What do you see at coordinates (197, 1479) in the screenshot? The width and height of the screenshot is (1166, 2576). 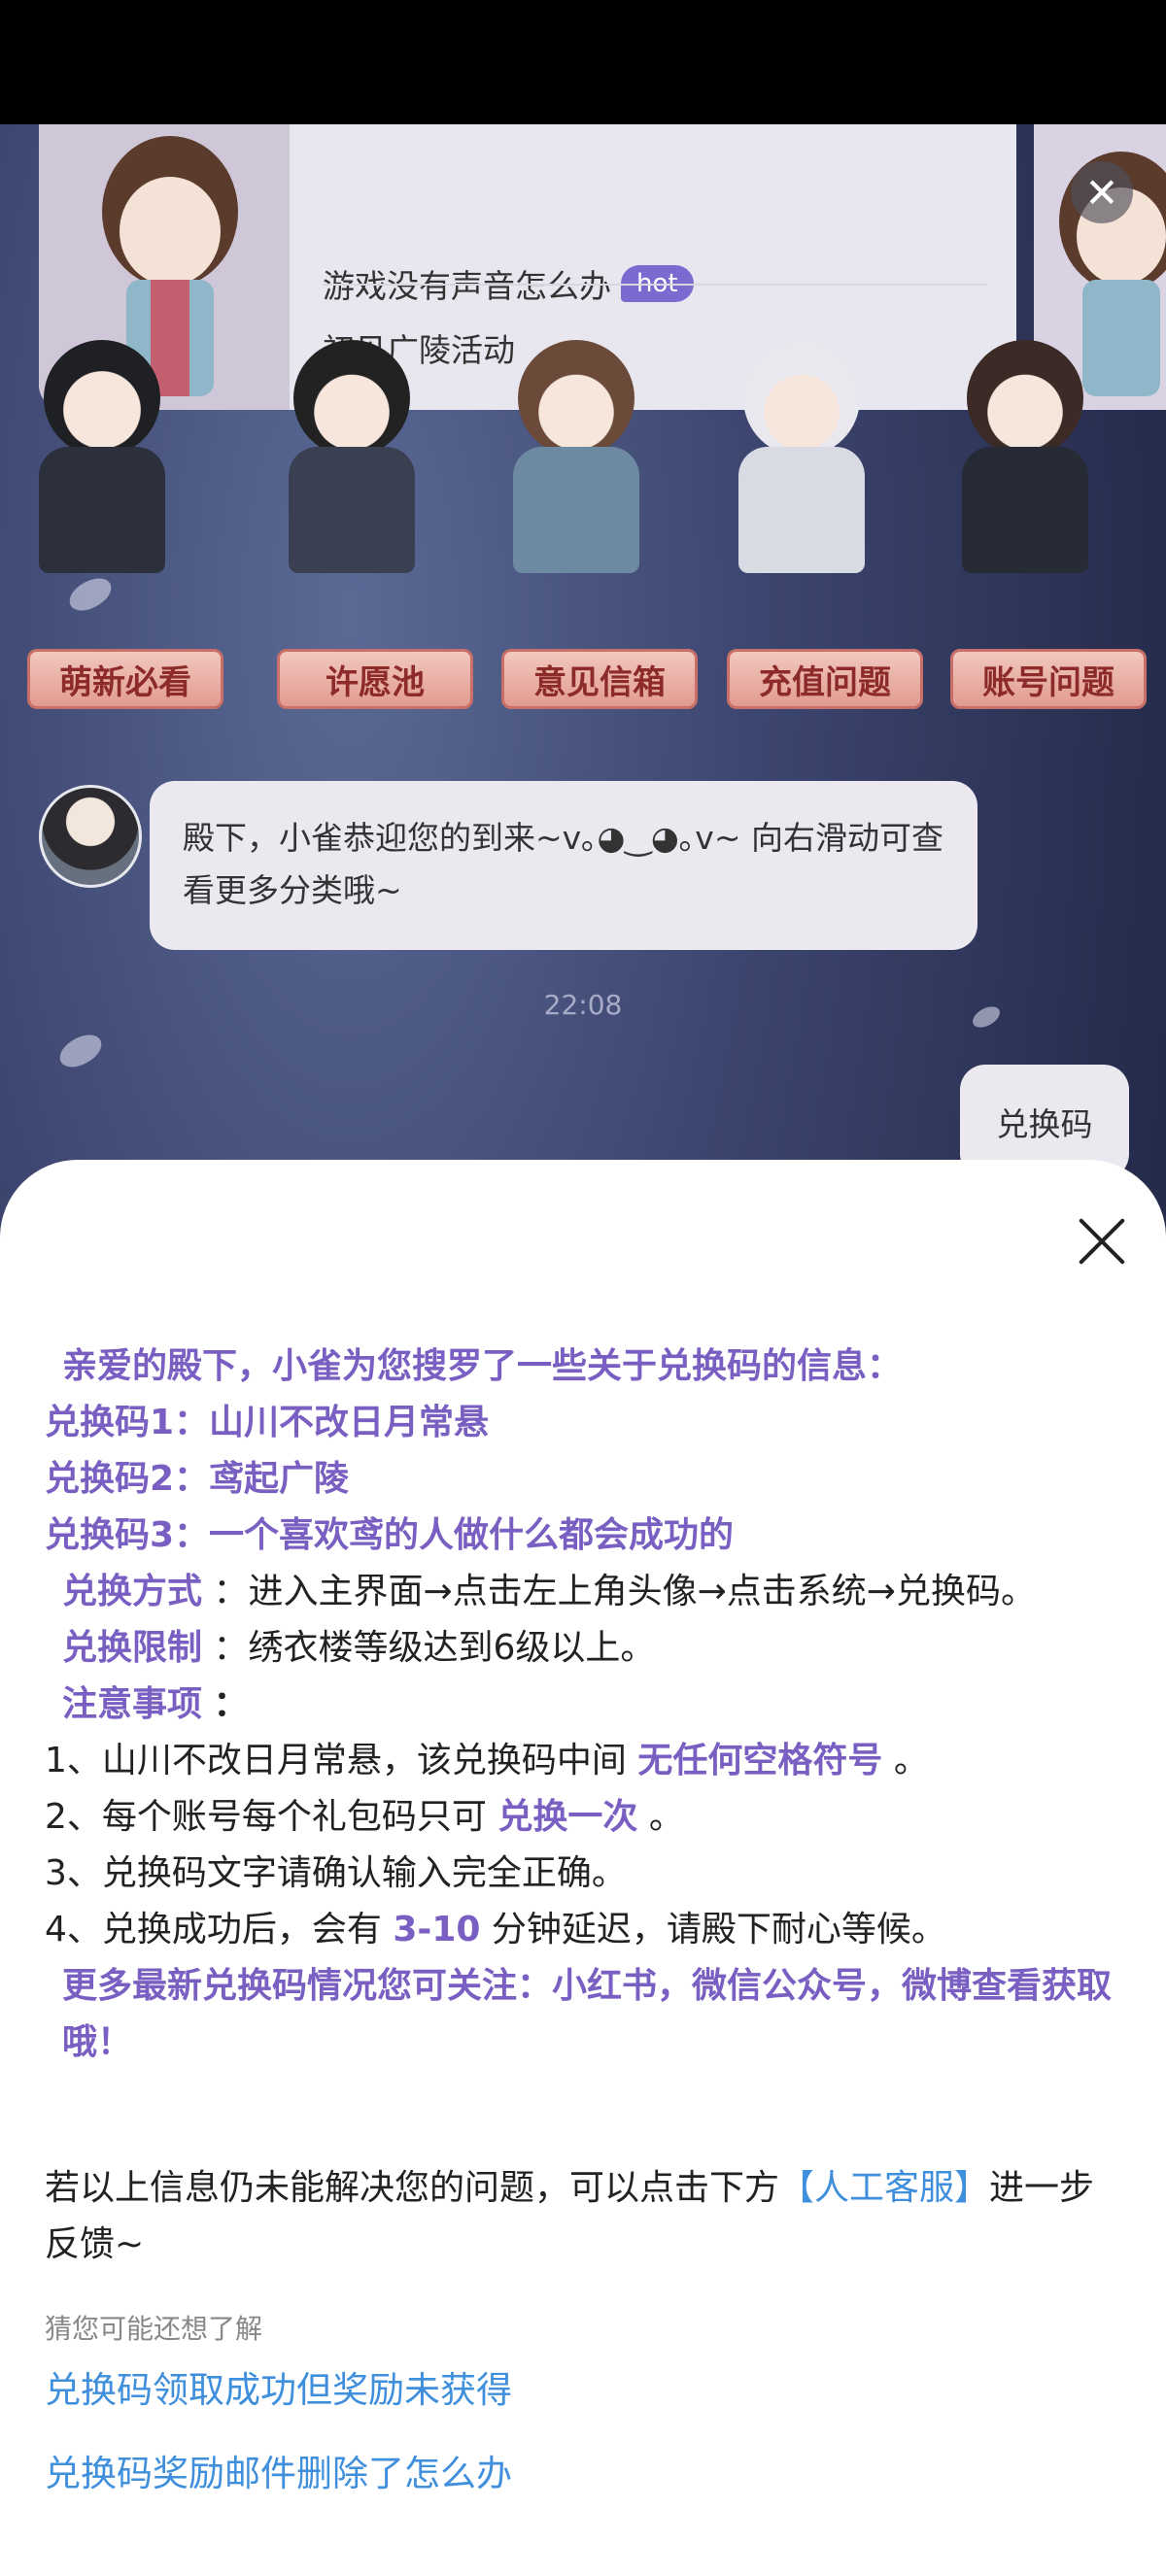 I see `code-2: 兑换码2：鸢起广陵` at bounding box center [197, 1479].